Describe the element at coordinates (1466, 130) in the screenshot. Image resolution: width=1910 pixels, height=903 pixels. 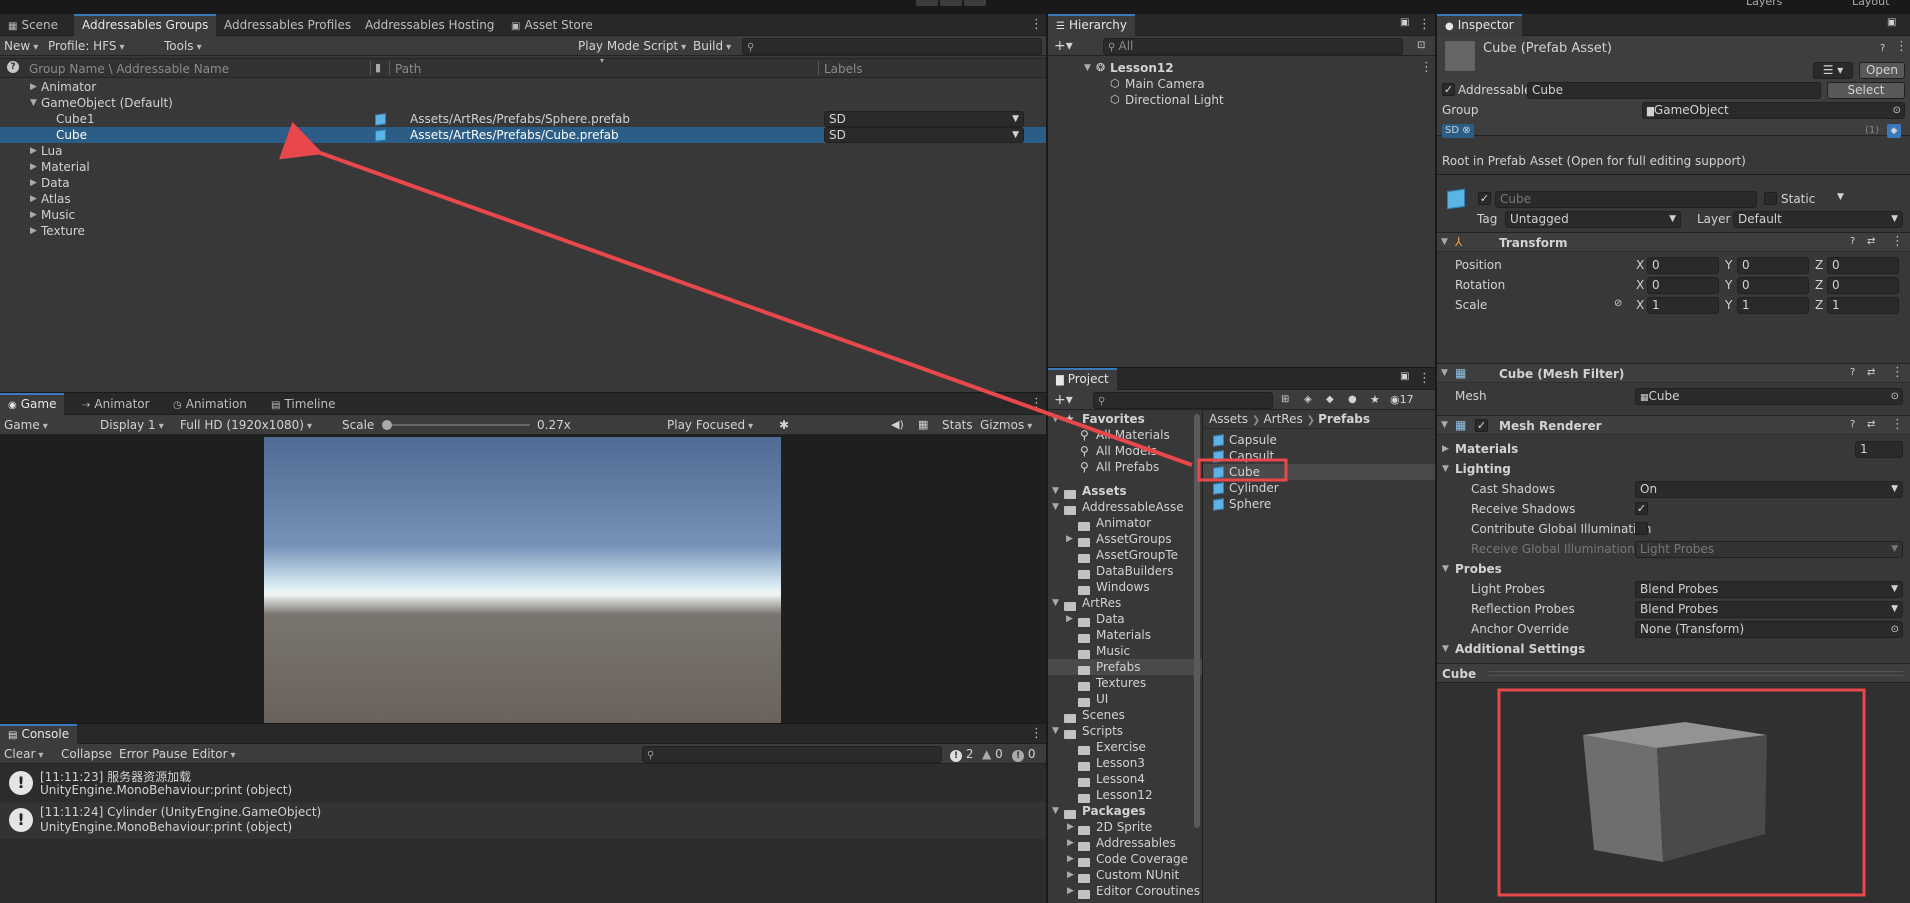
I see `close-icon: ⊗` at that location.